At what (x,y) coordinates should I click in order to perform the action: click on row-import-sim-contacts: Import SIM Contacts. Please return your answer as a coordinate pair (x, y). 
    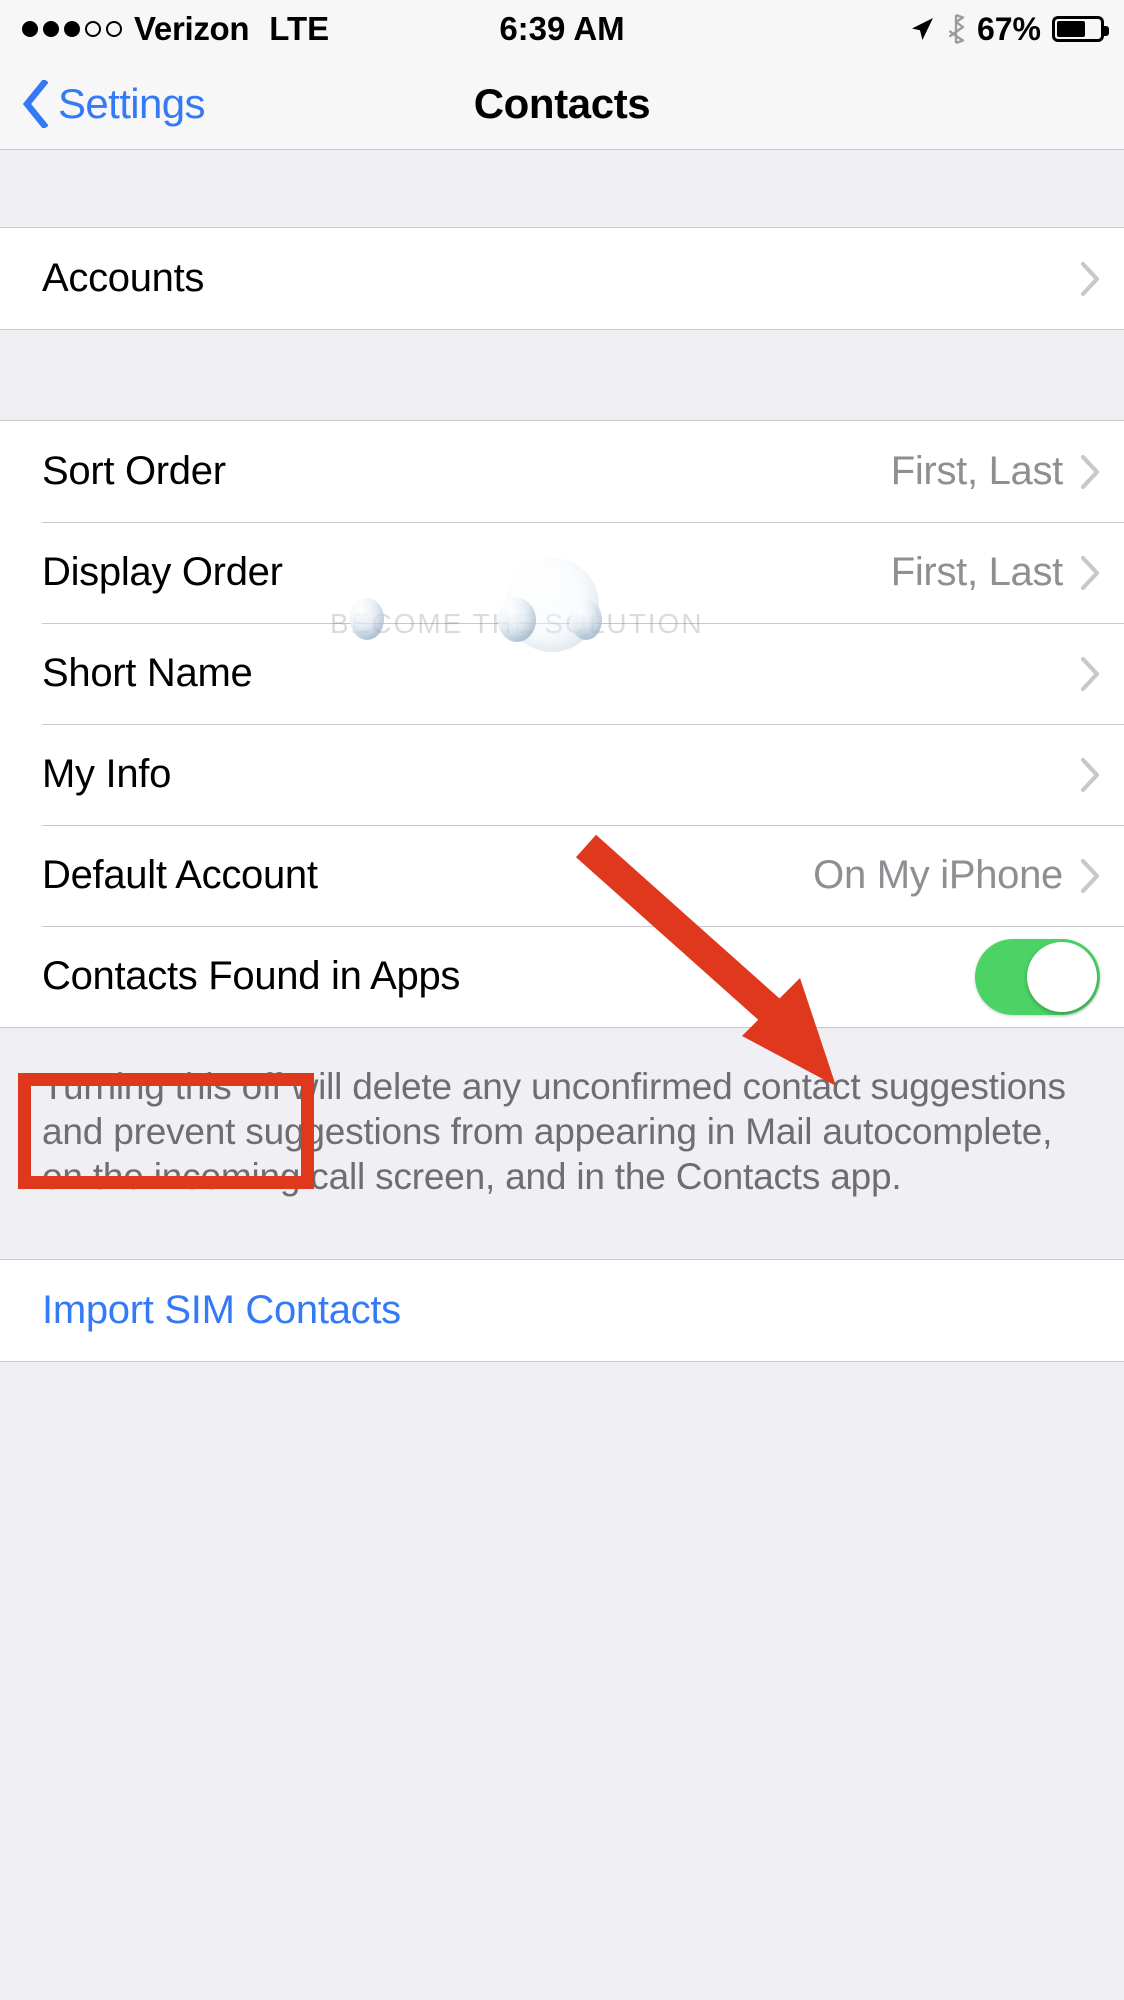
    Looking at the image, I should click on (562, 1311).